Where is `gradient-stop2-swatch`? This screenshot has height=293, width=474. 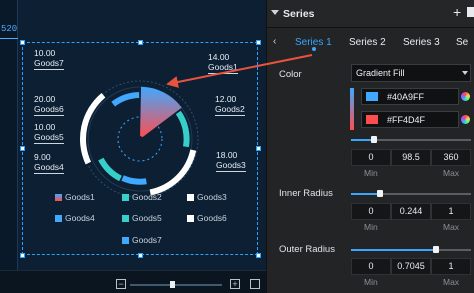 gradient-stop2-swatch is located at coordinates (372, 119).